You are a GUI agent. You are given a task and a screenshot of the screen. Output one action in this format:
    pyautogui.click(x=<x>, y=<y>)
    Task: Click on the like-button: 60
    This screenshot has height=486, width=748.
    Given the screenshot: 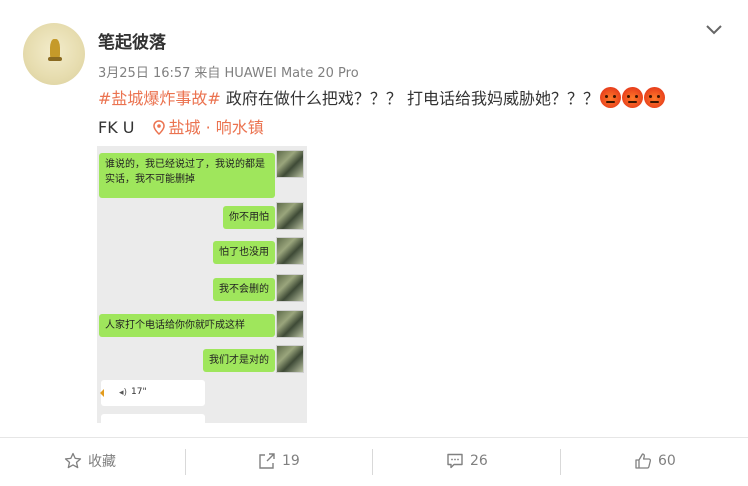 What is the action you would take?
    pyautogui.click(x=655, y=461)
    